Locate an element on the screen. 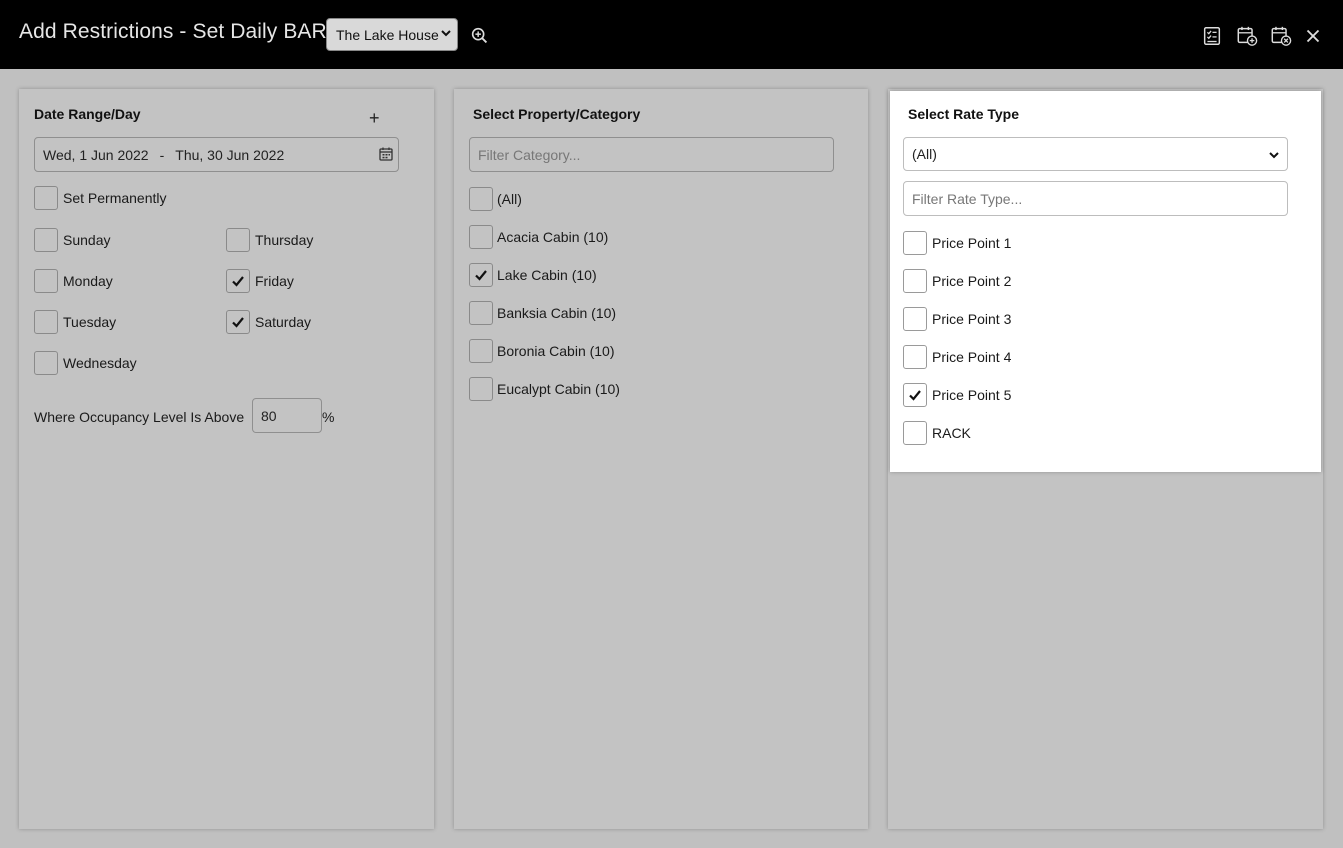 Image resolution: width=1343 pixels, height=848 pixels. category-checkbox-banksia is located at coordinates (481, 313).